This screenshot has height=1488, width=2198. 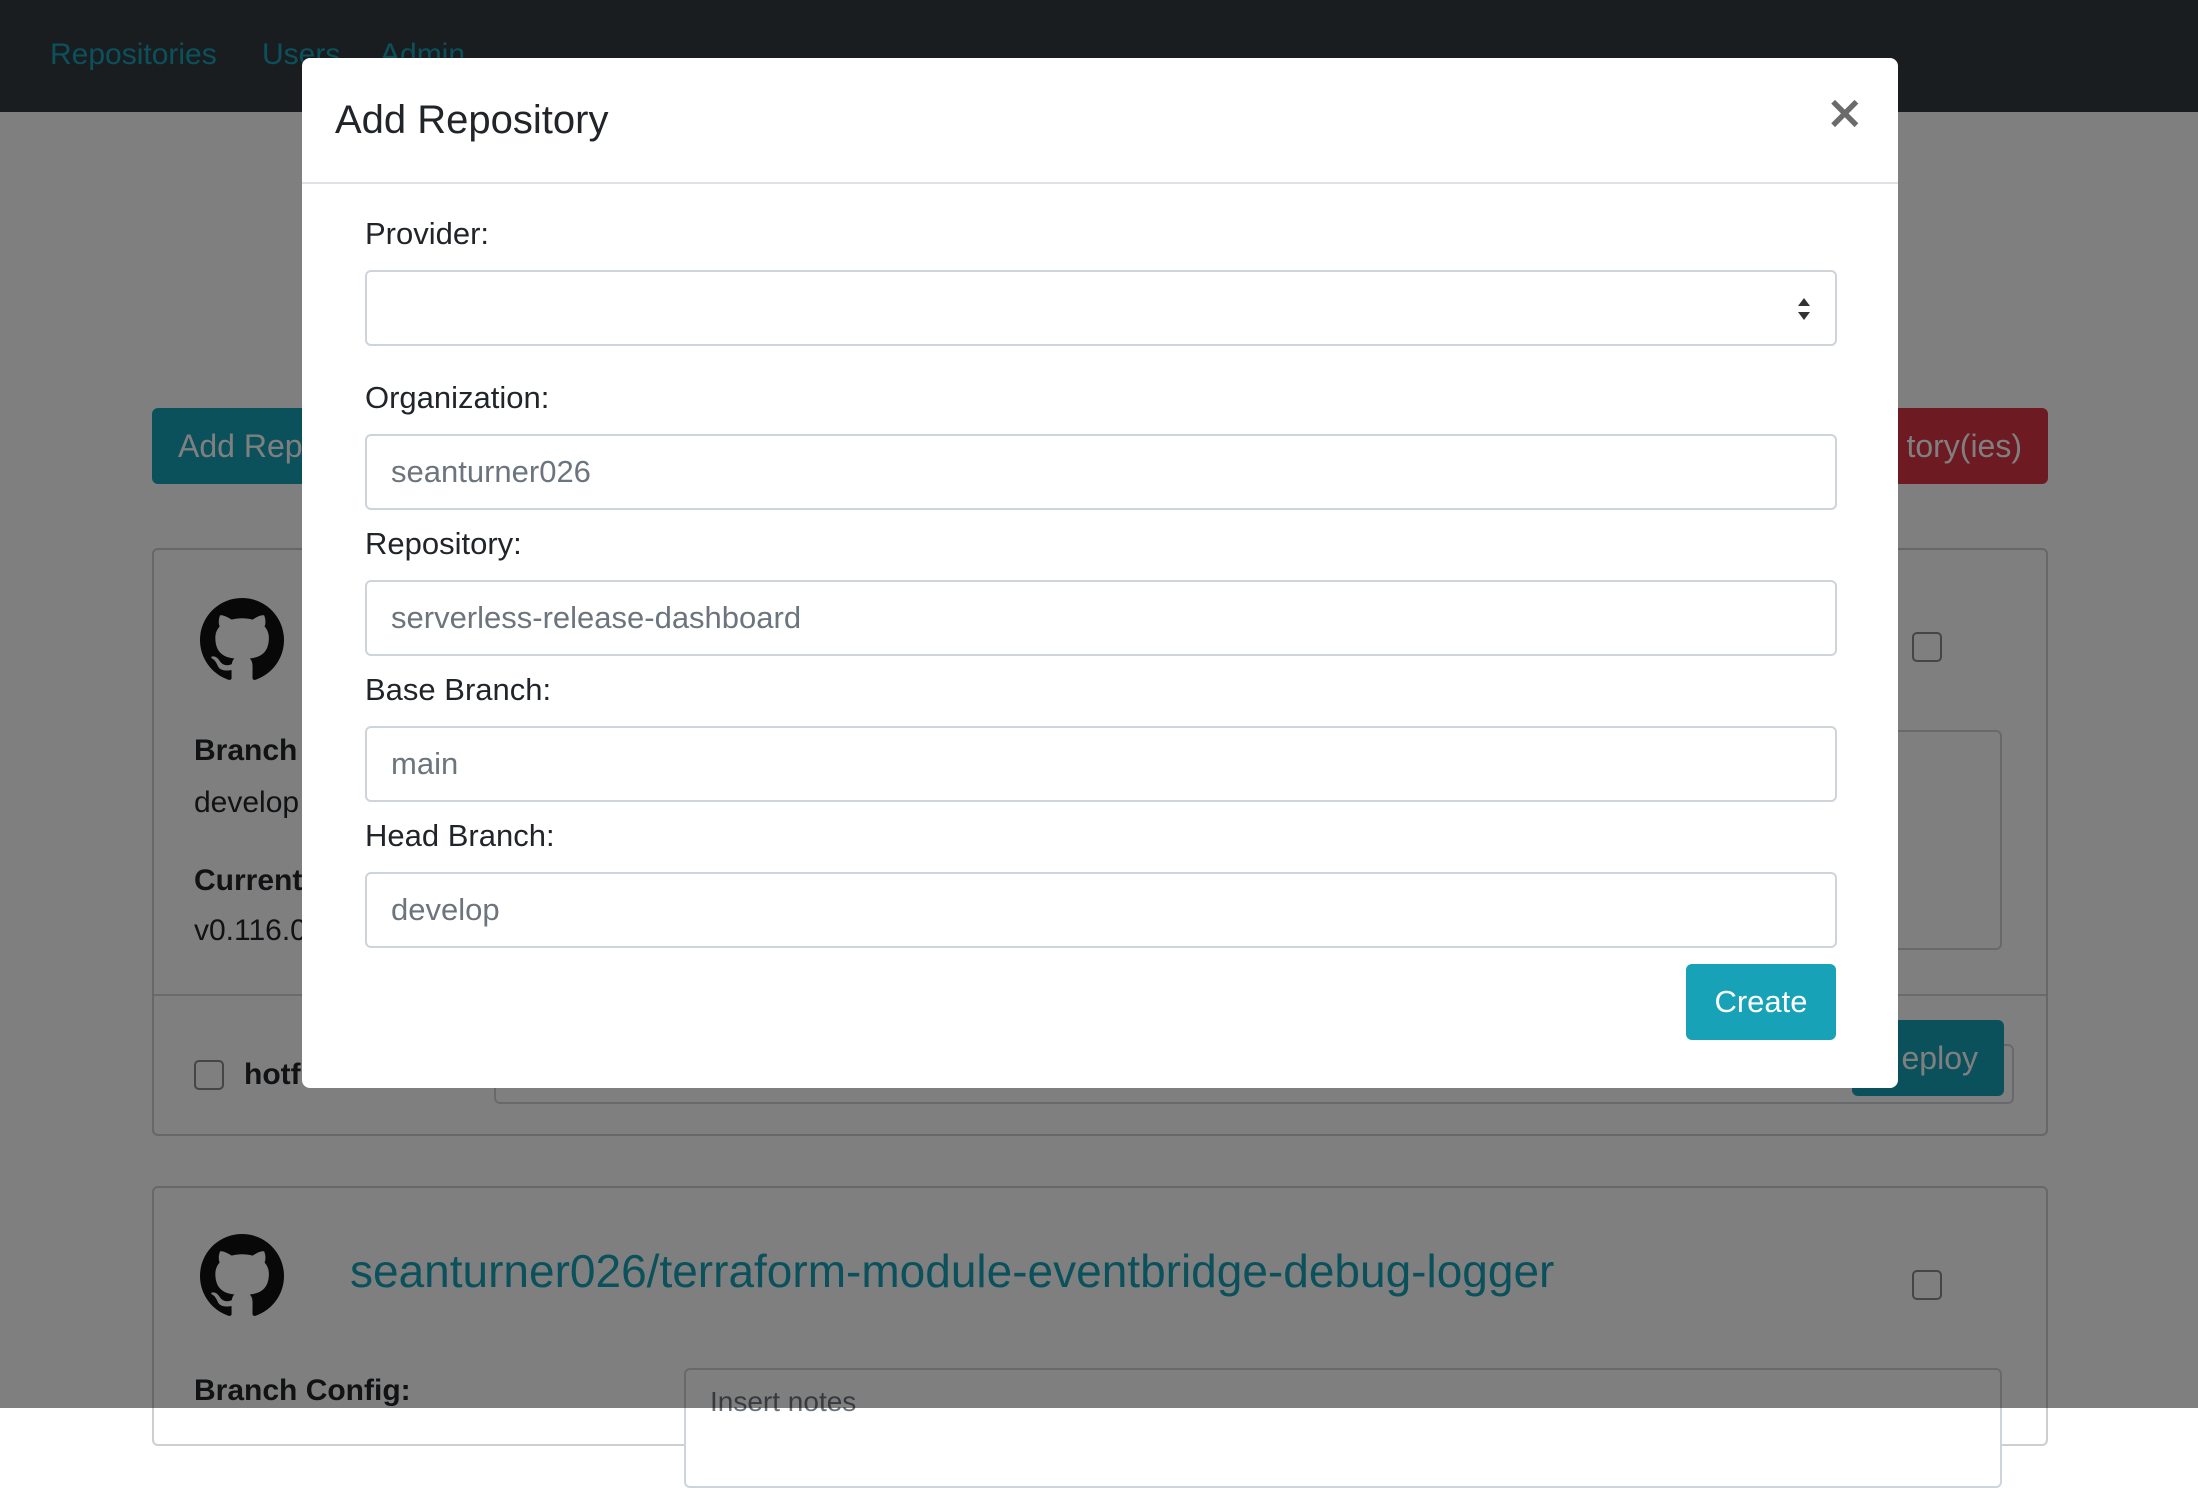 What do you see at coordinates (472, 120) in the screenshot?
I see `modal-title: Add Repository` at bounding box center [472, 120].